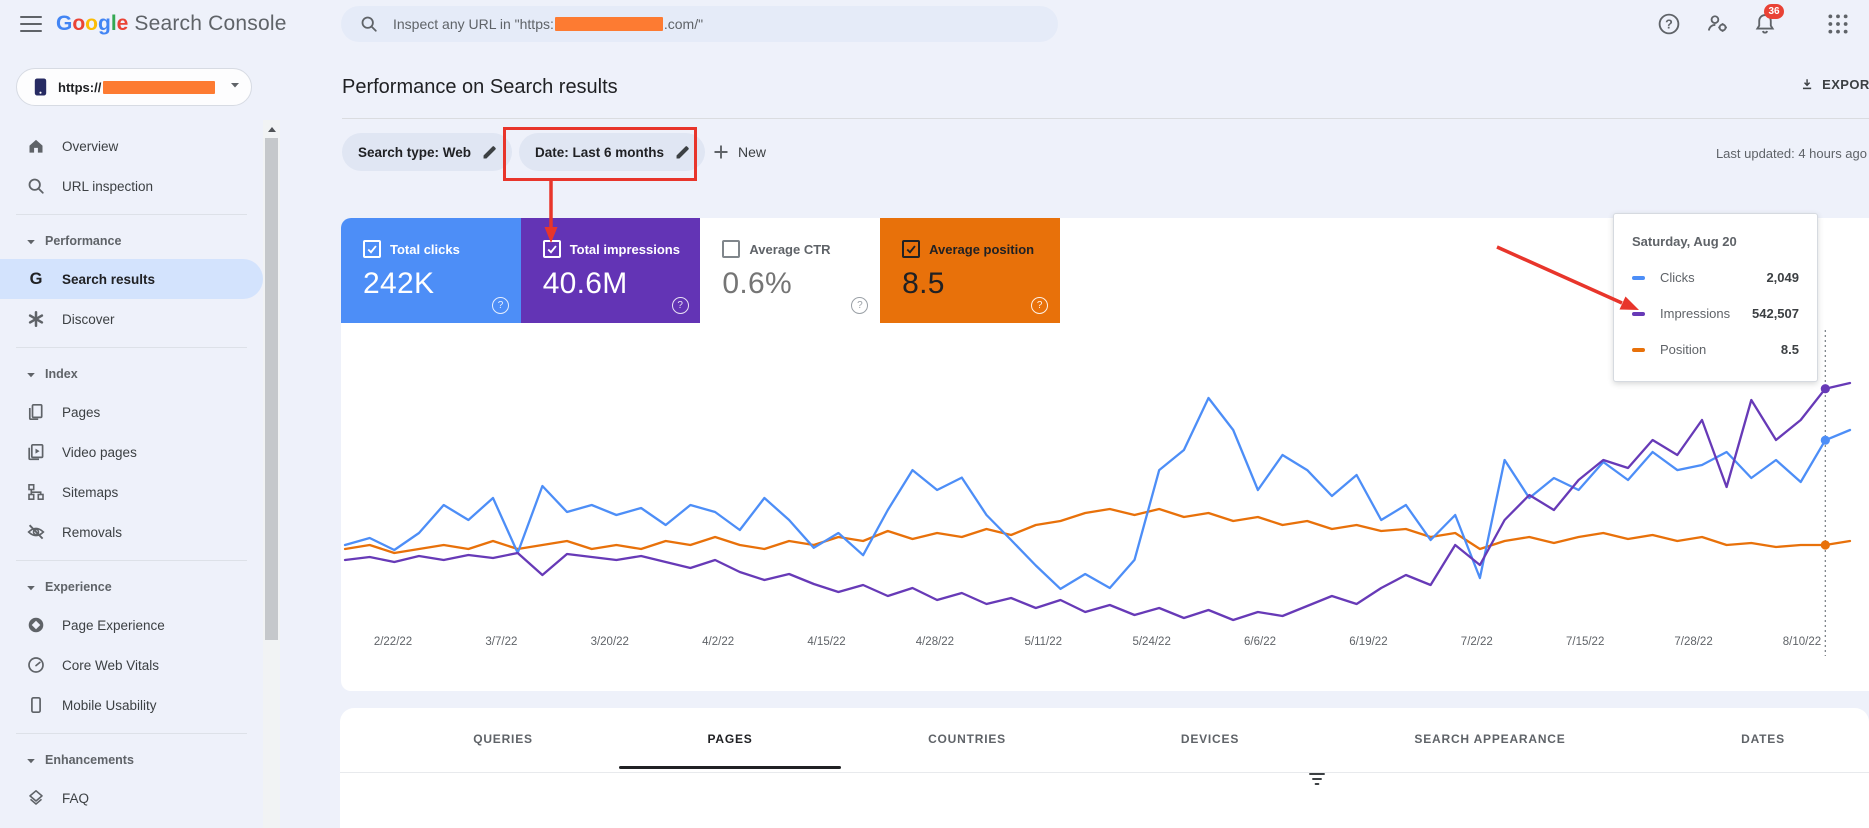 Image resolution: width=1869 pixels, height=828 pixels. Describe the element at coordinates (721, 152) in the screenshot. I see `plus-icon` at that location.